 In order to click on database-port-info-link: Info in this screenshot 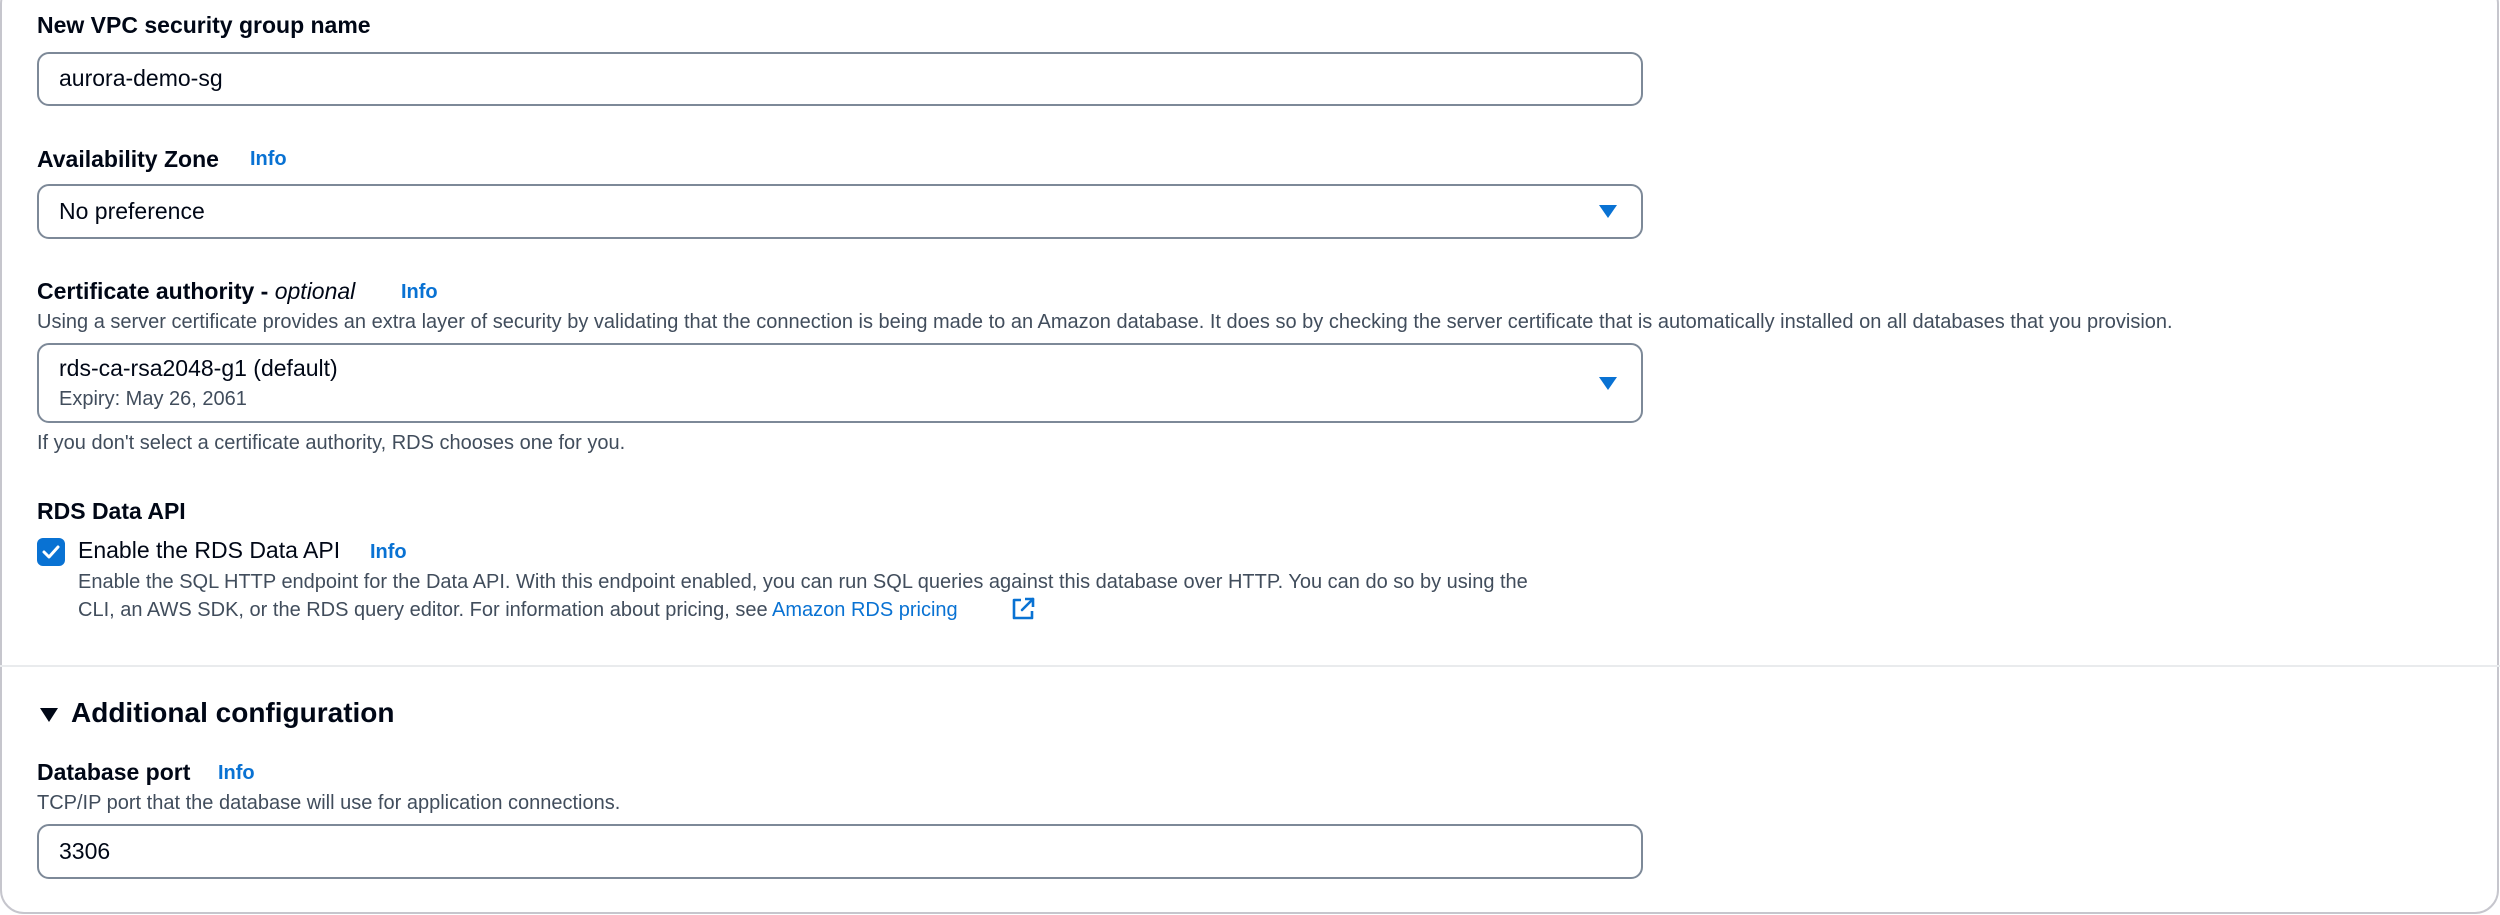, I will do `click(236, 773)`.